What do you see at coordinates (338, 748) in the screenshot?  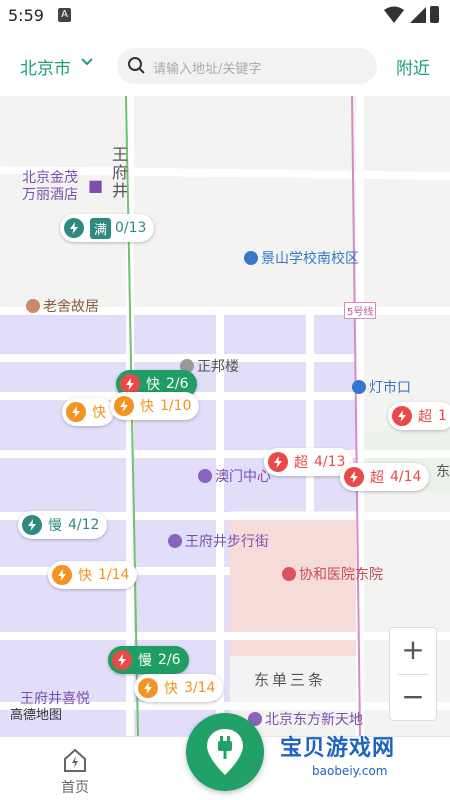 I see `watermark-title: 宝贝游戏网` at bounding box center [338, 748].